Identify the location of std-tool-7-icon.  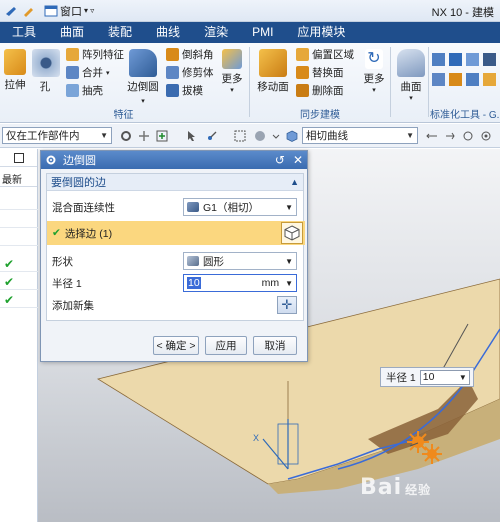
(472, 79).